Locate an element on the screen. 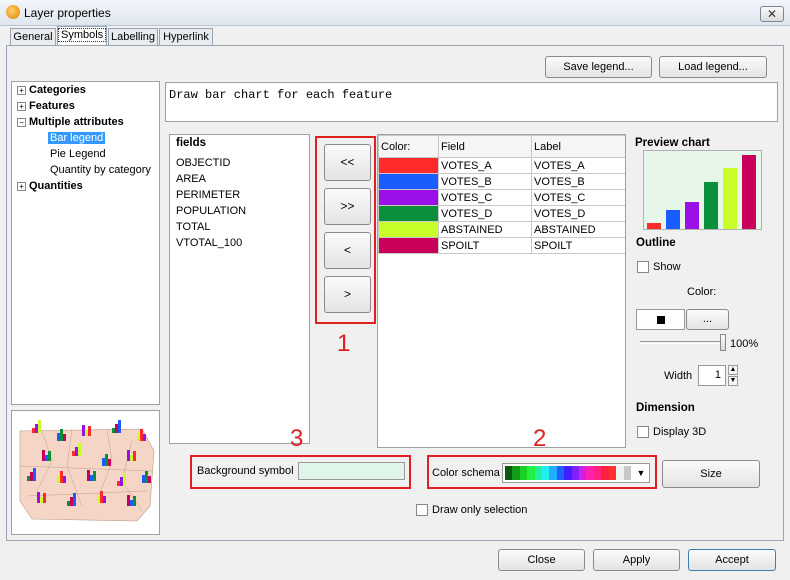 The width and height of the screenshot is (790, 580). field-item: POPULATION is located at coordinates (211, 211).